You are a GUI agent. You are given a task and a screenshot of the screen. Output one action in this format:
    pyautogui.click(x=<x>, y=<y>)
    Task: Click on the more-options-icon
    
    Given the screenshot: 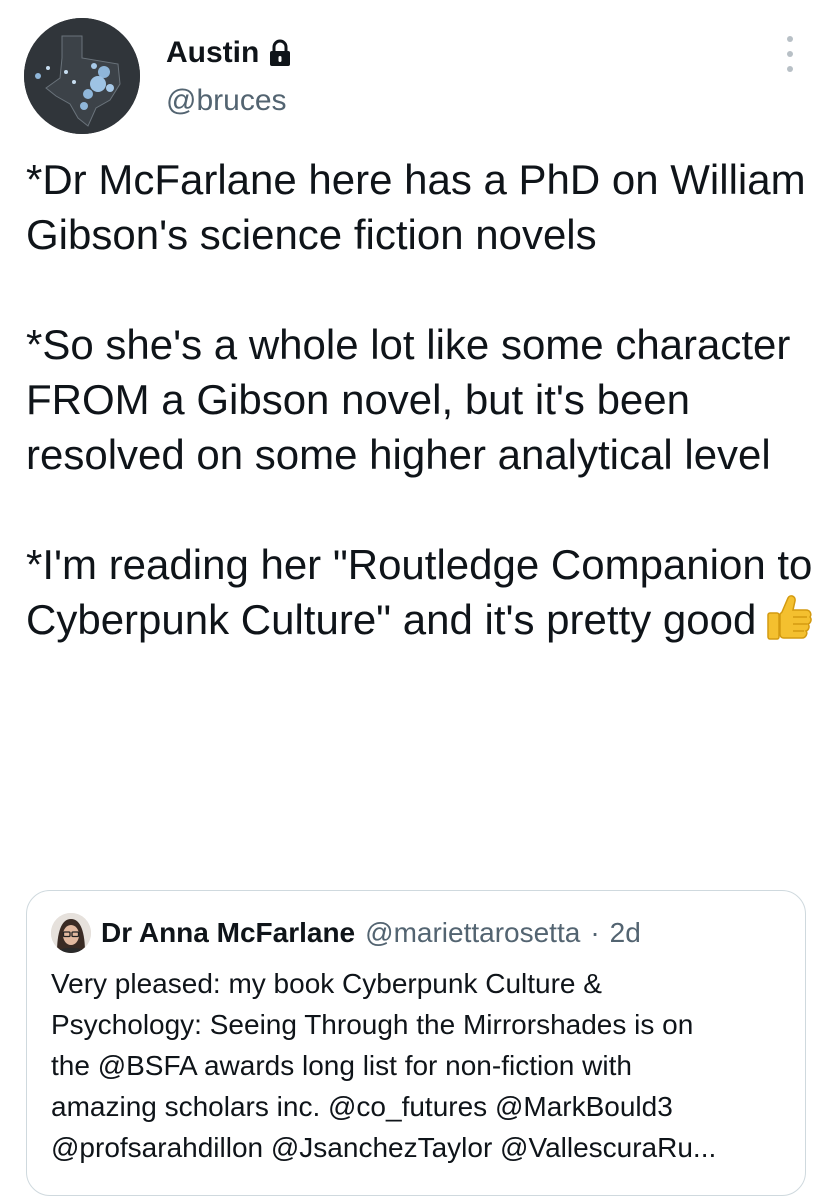 What is the action you would take?
    pyautogui.click(x=790, y=54)
    